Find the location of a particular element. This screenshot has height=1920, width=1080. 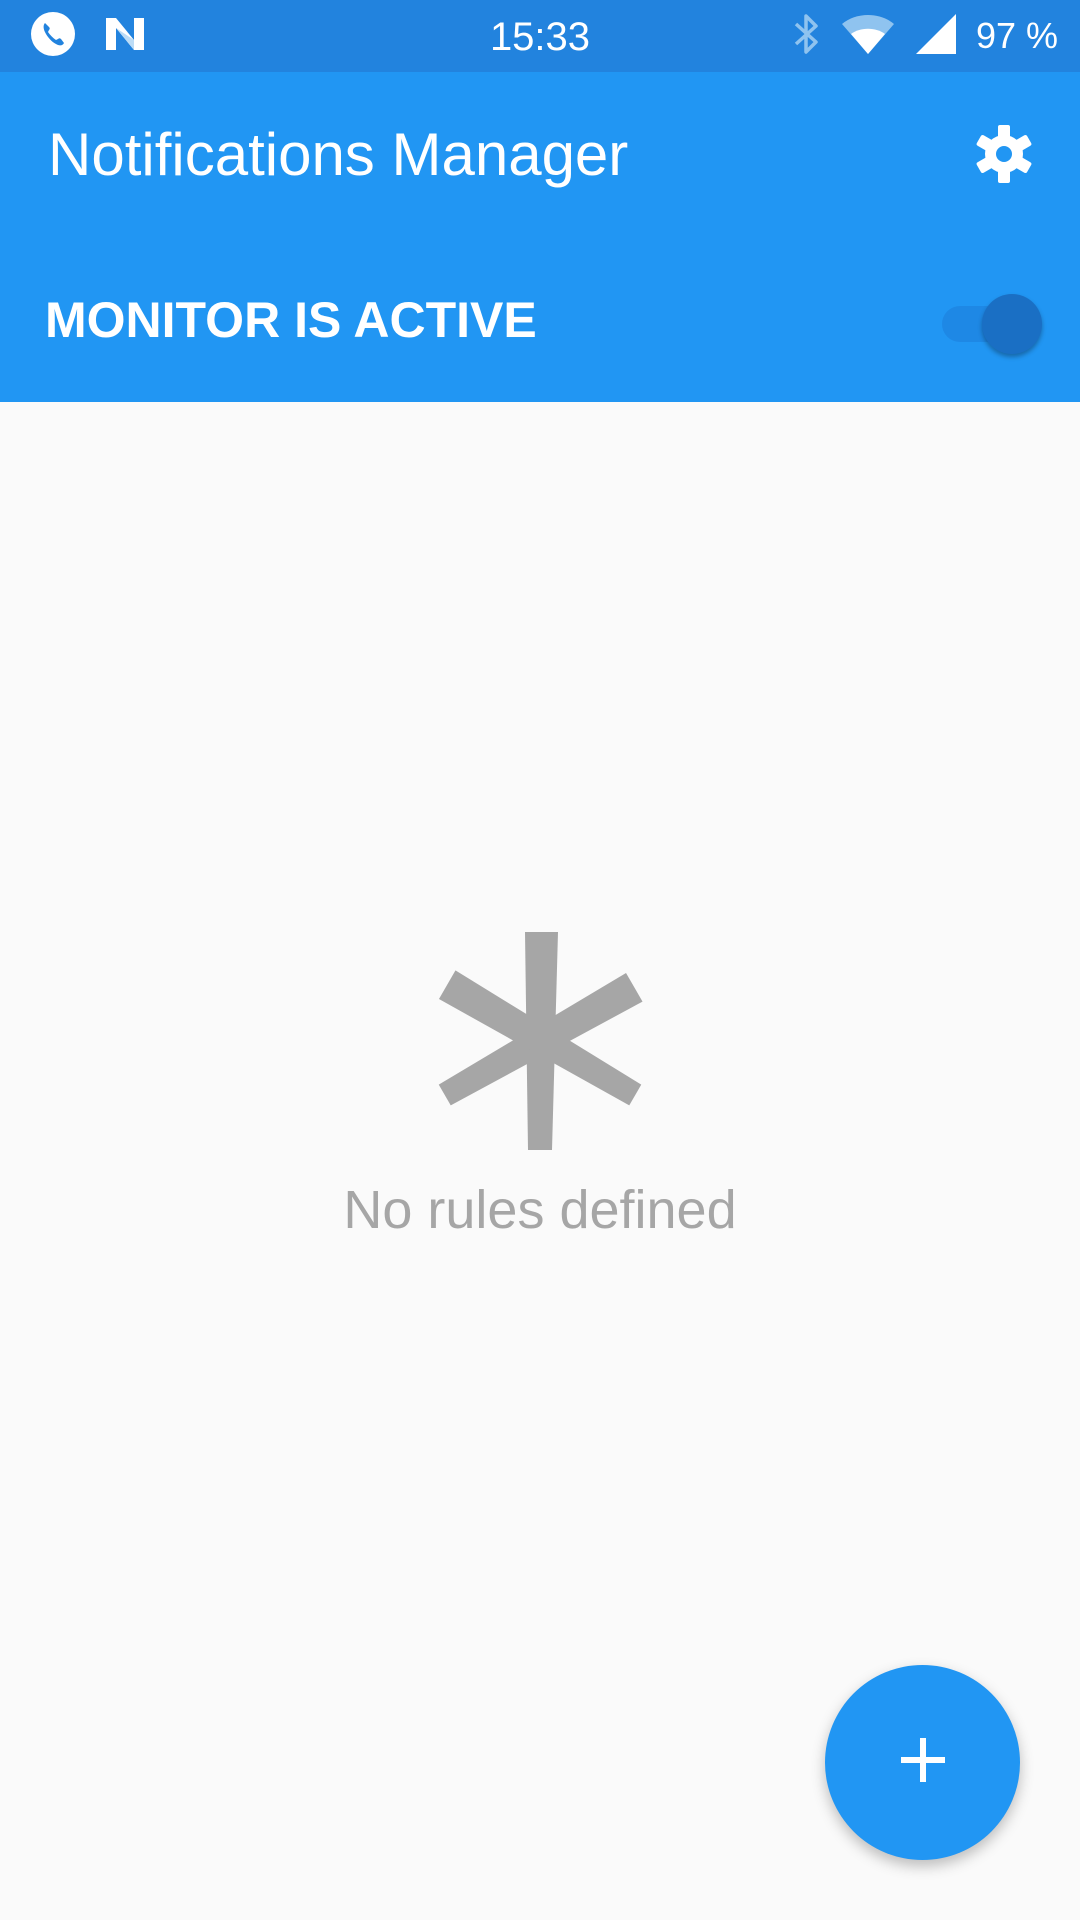

battery-level: 97 % is located at coordinates (1016, 35).